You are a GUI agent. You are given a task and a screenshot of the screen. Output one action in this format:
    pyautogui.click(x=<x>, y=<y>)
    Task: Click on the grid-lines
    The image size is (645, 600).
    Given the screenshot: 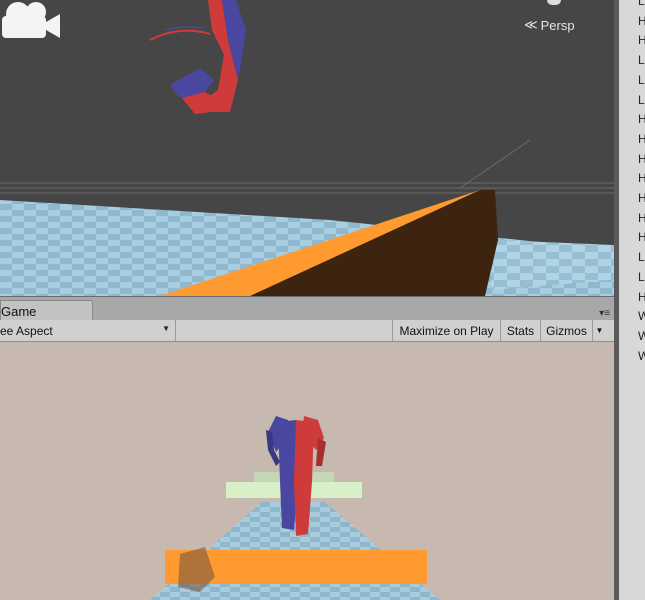 What is the action you would take?
    pyautogui.click(x=307, y=166)
    